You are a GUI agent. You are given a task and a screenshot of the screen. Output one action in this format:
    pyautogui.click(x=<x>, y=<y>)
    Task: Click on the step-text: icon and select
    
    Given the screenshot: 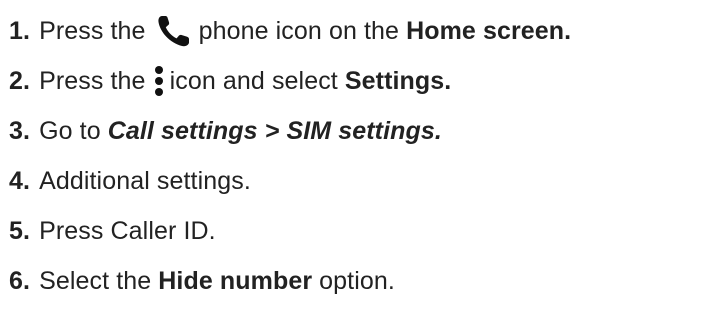 What is the action you would take?
    pyautogui.click(x=253, y=80)
    